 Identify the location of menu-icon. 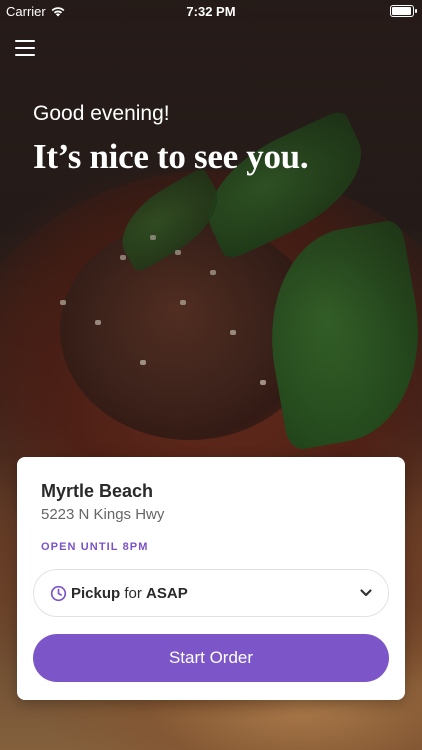
(25, 49).